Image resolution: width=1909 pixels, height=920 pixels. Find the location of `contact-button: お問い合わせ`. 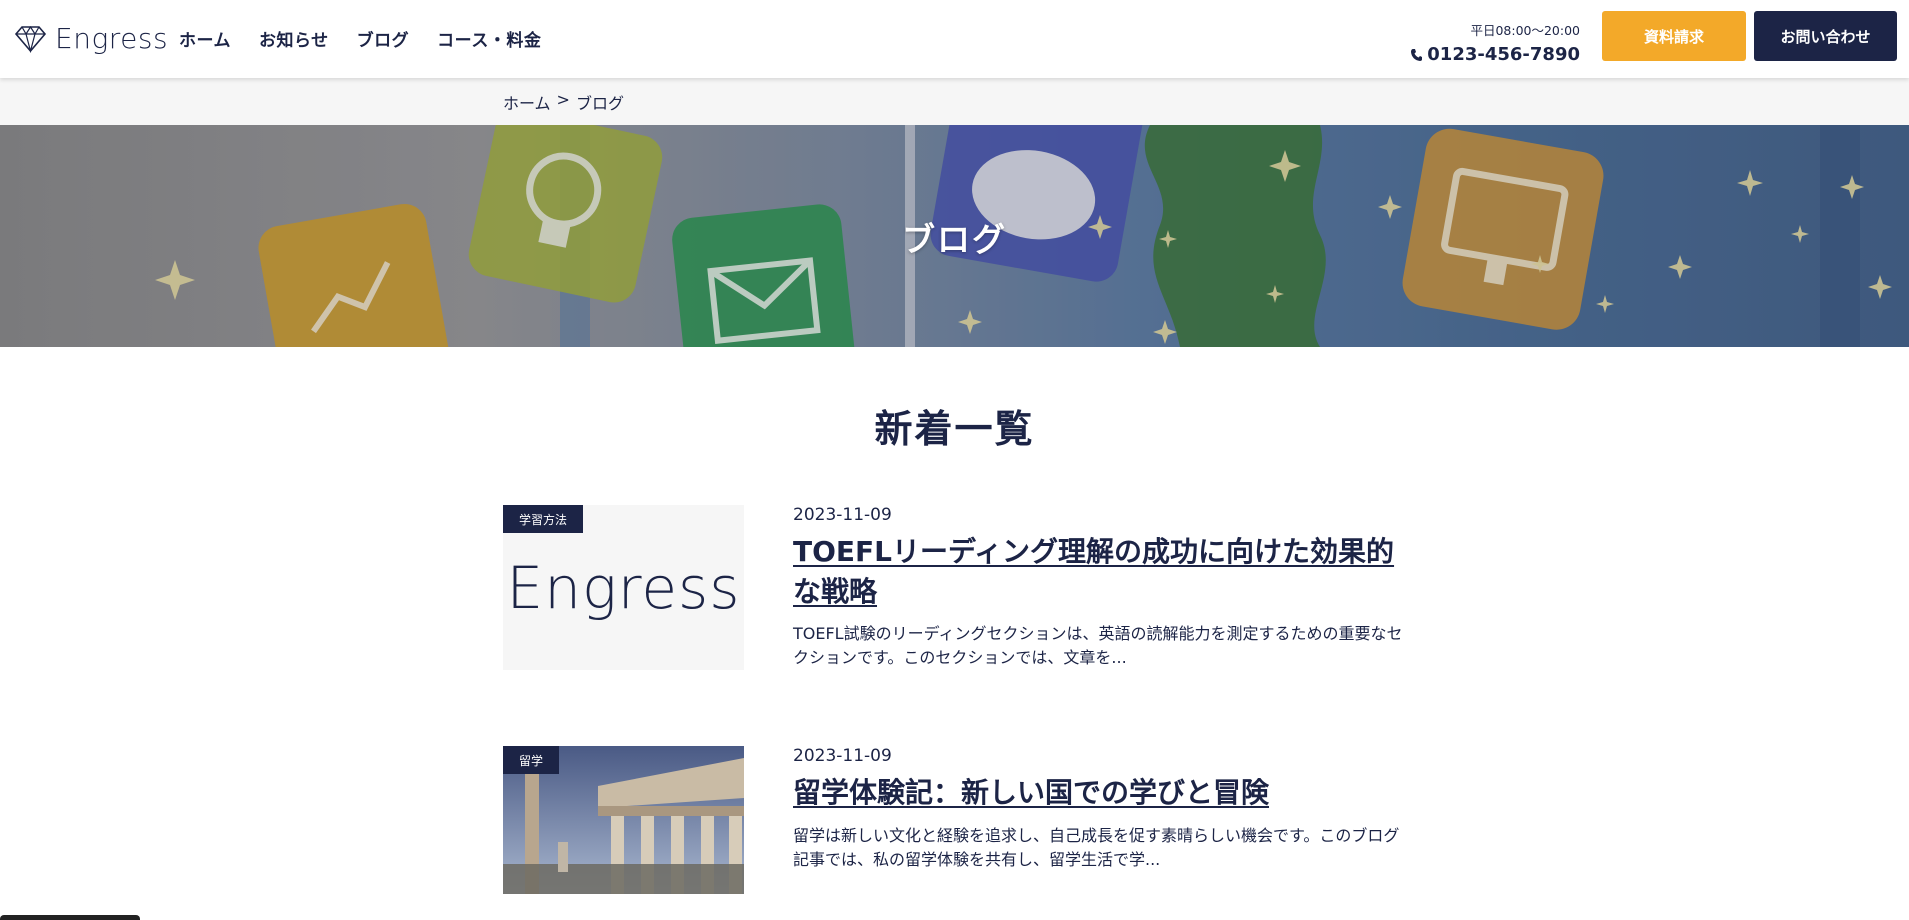

contact-button: お問い合わせ is located at coordinates (1825, 36).